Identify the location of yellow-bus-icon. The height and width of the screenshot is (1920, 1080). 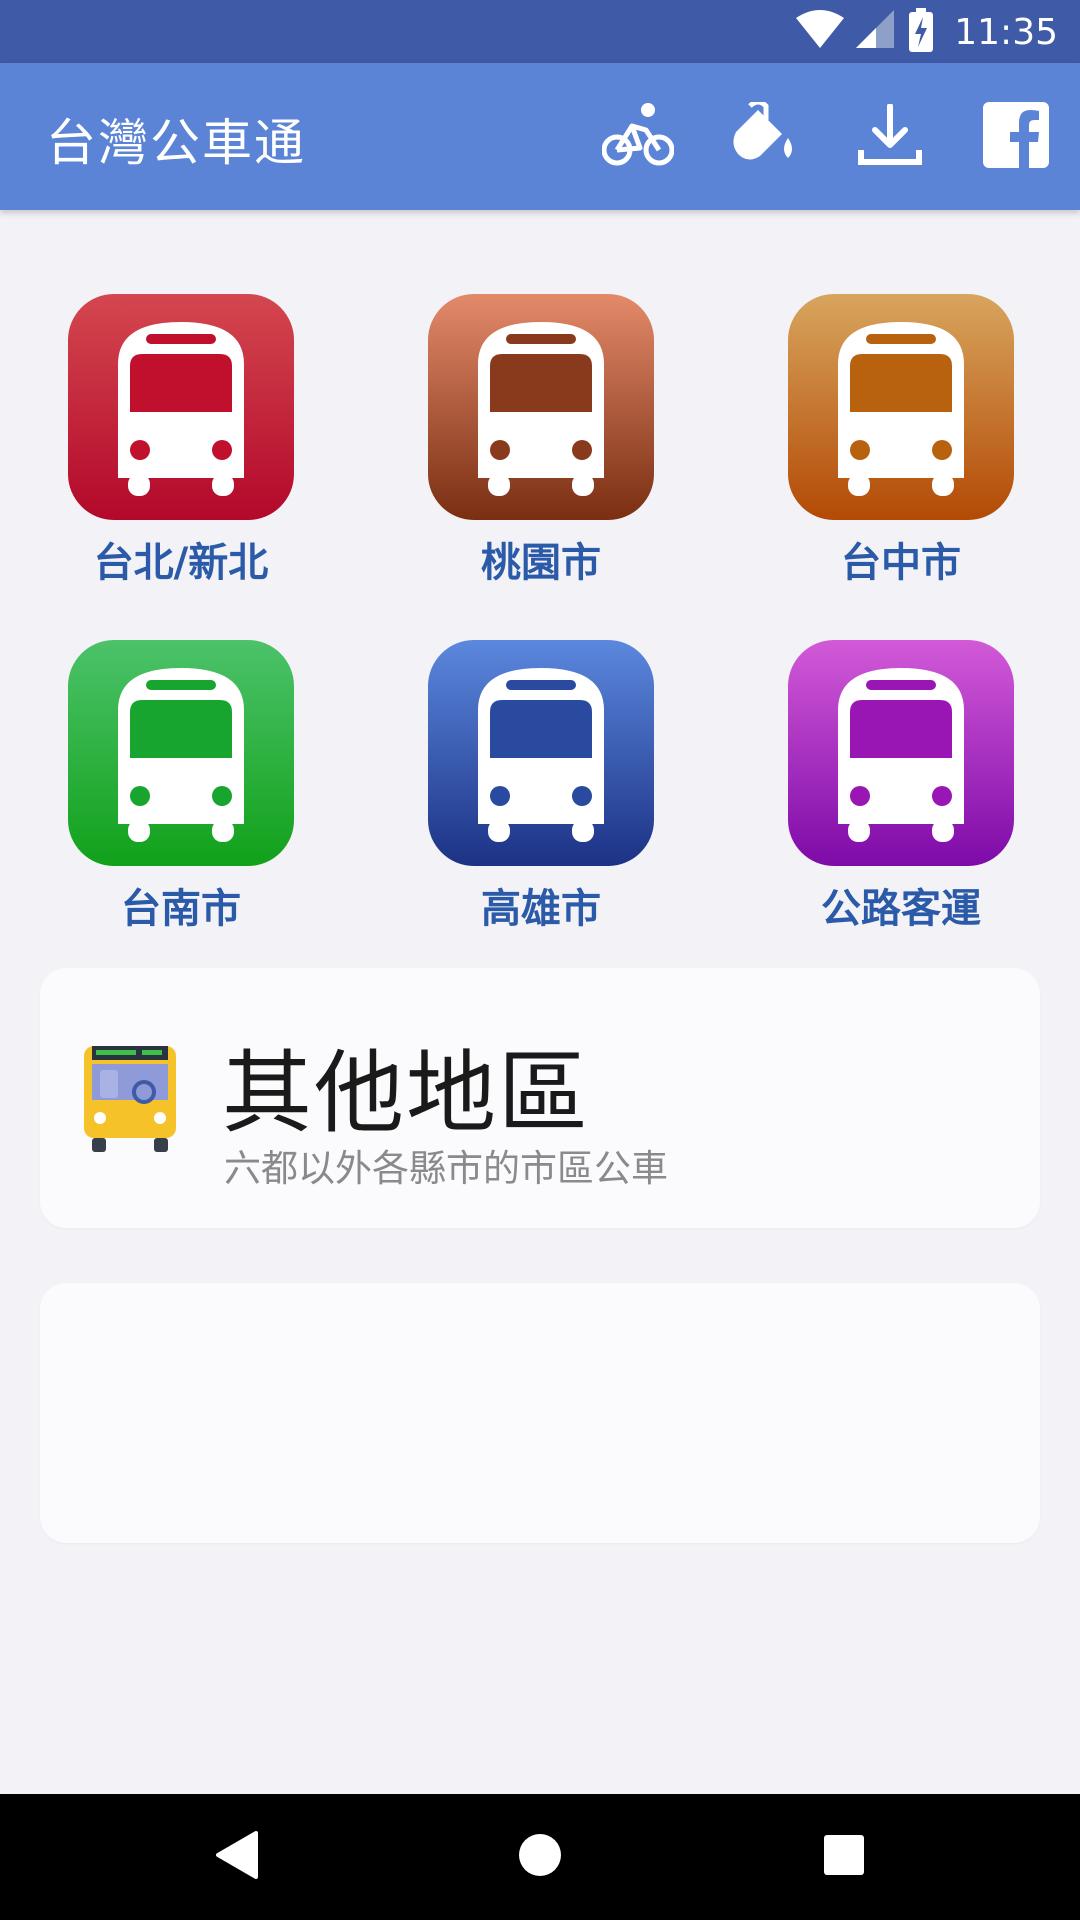
(130, 1100).